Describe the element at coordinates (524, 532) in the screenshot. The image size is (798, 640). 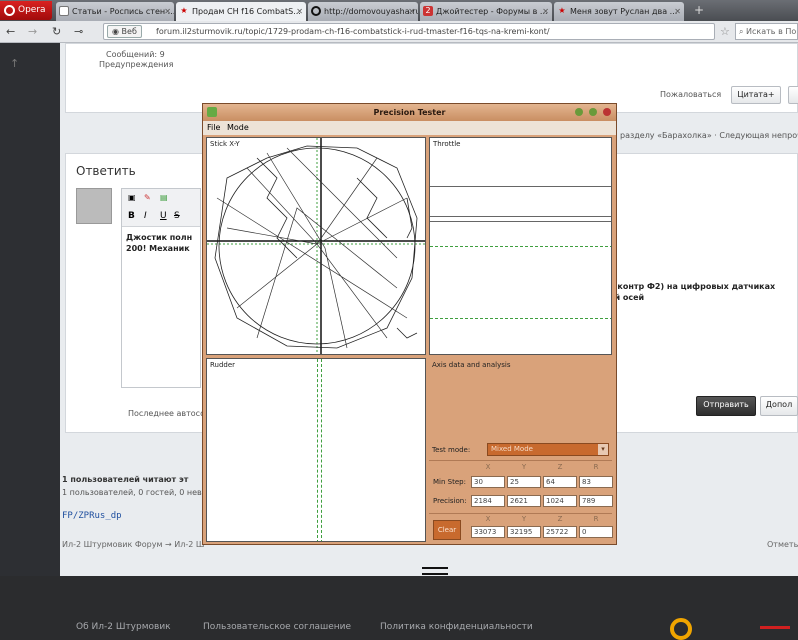
I see `value-y: 32195` at that location.